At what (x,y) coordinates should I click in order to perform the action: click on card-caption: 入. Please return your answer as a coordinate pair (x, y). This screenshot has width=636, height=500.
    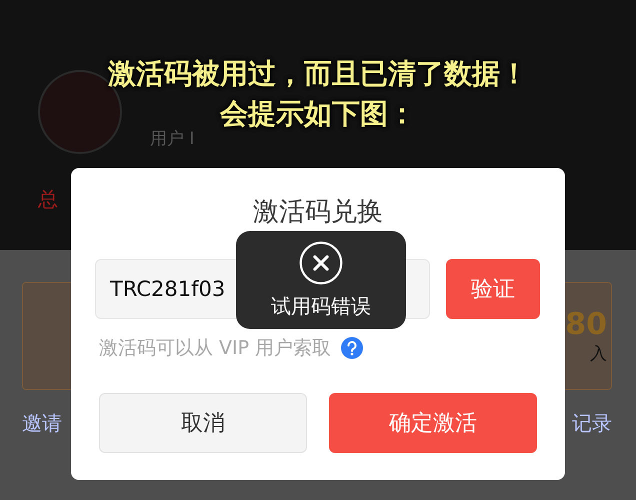
    Looking at the image, I should click on (598, 354).